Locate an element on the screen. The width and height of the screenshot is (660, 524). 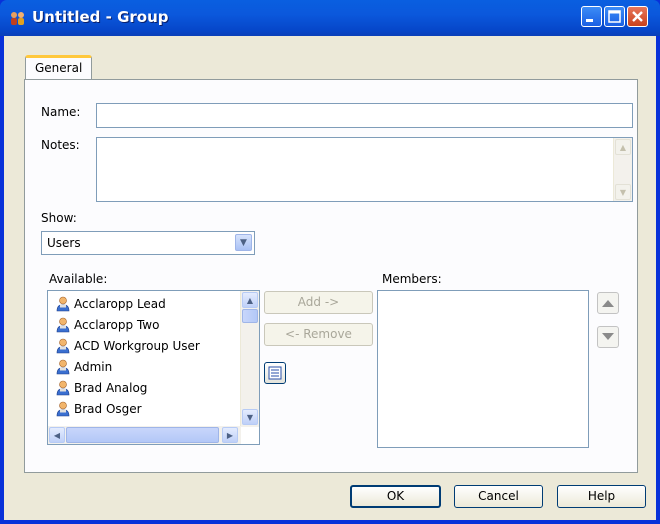
tab-general-label: General is located at coordinates (59, 68).